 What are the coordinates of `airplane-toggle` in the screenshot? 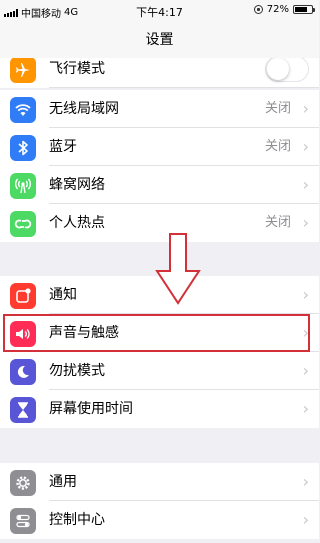 It's located at (287, 70).